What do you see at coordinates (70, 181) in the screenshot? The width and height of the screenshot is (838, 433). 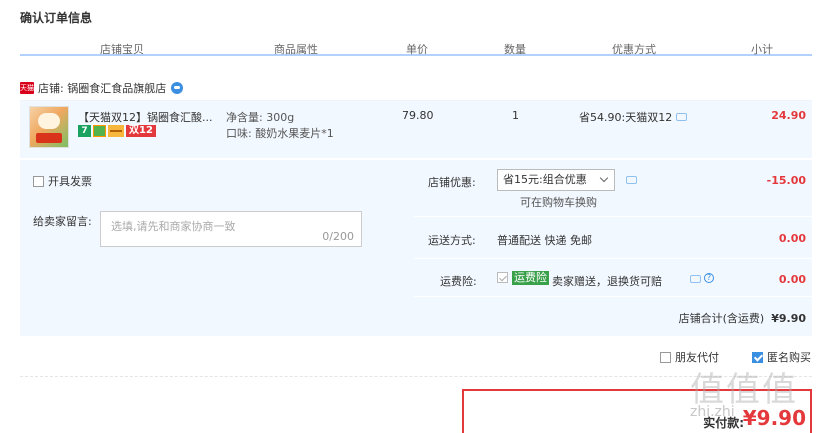 I see `invoice-label: 开具发票` at bounding box center [70, 181].